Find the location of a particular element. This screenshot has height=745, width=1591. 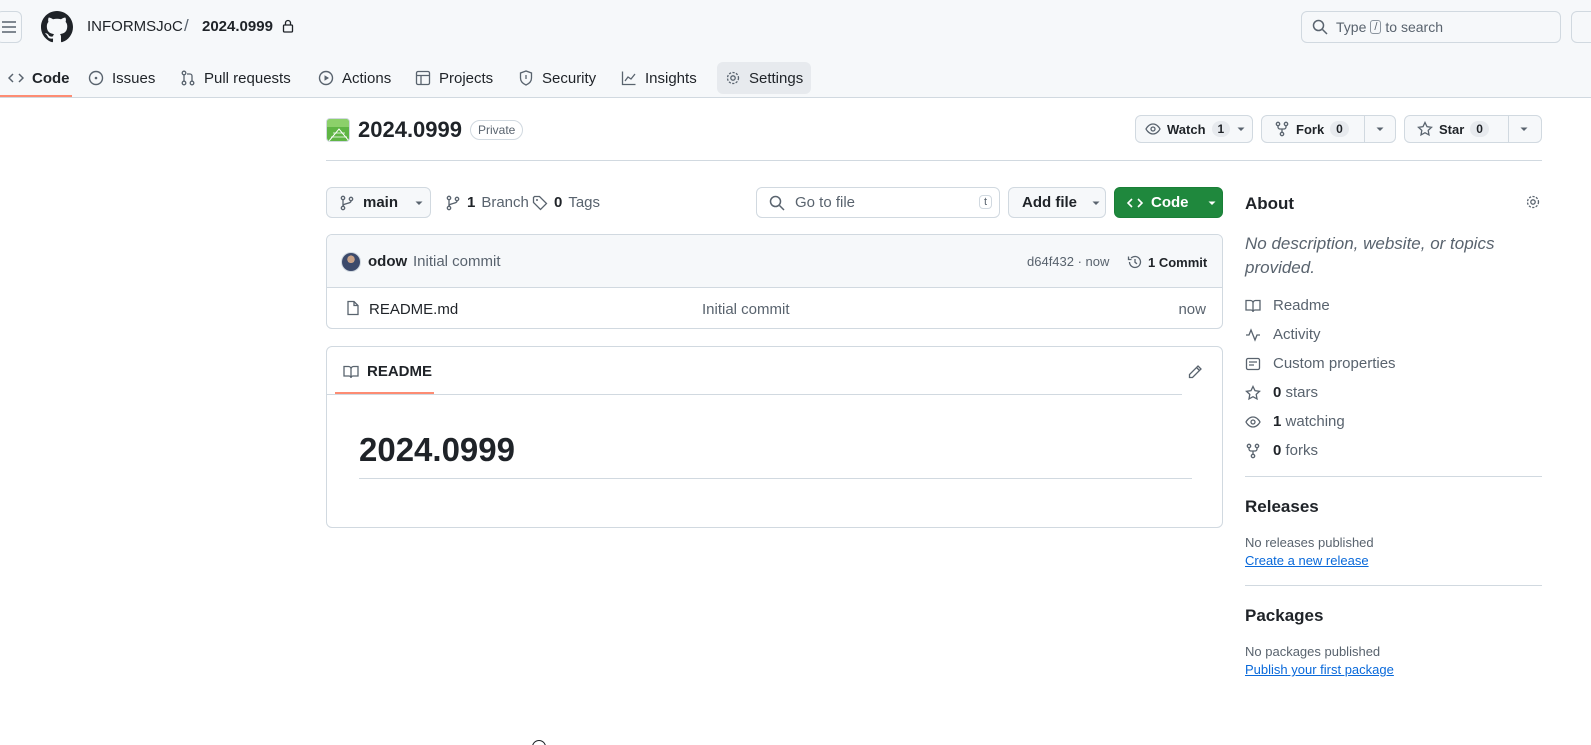

tab-label: Security is located at coordinates (569, 78).